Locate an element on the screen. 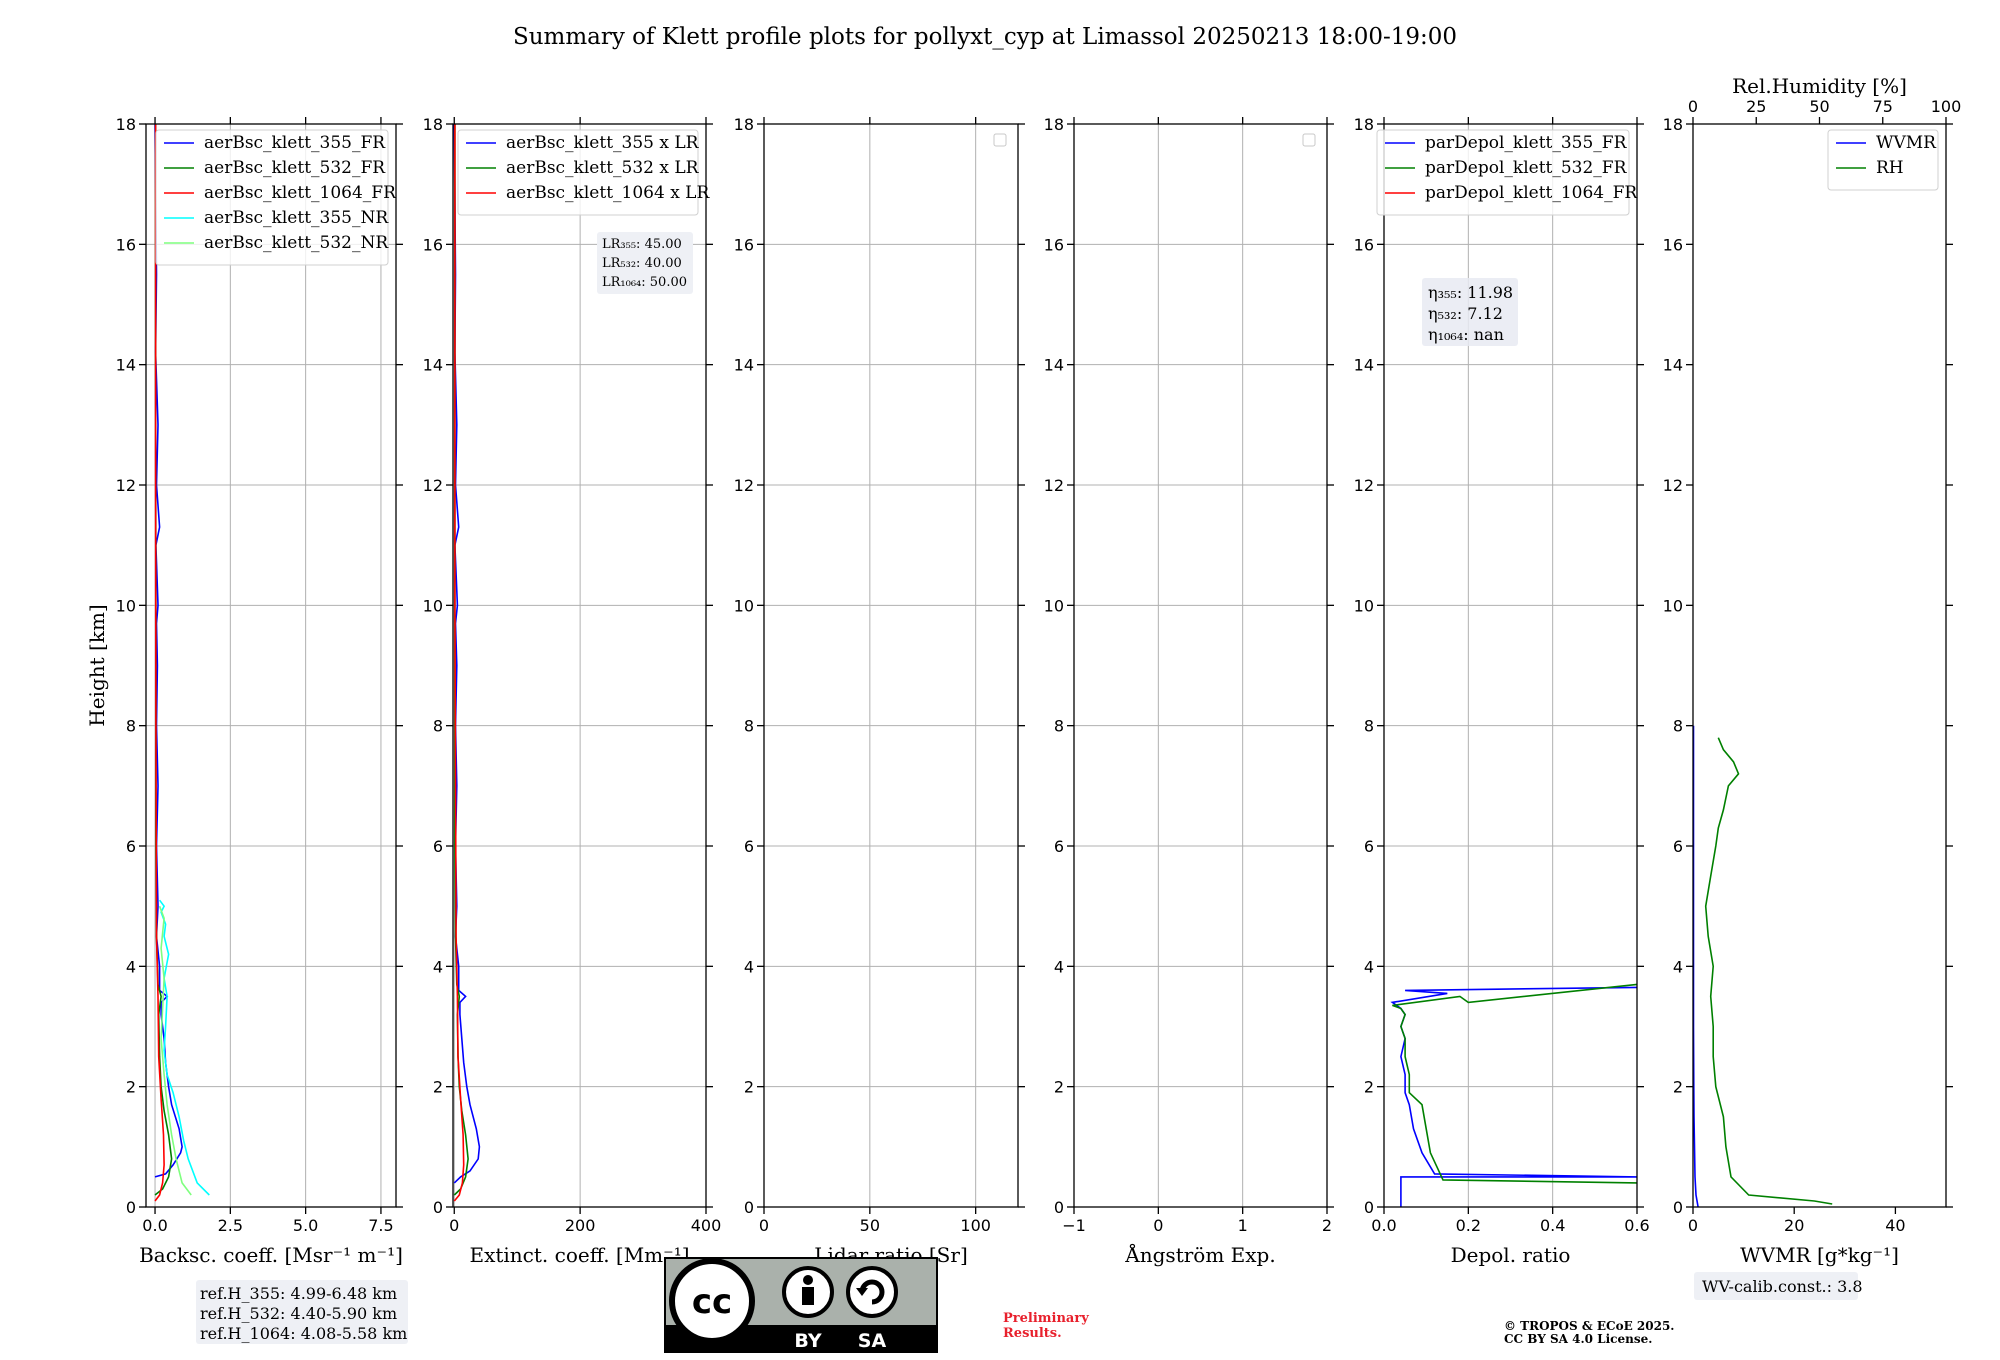  legend-label: parDepol_klett_1064_FR is located at coordinates (1531, 193).